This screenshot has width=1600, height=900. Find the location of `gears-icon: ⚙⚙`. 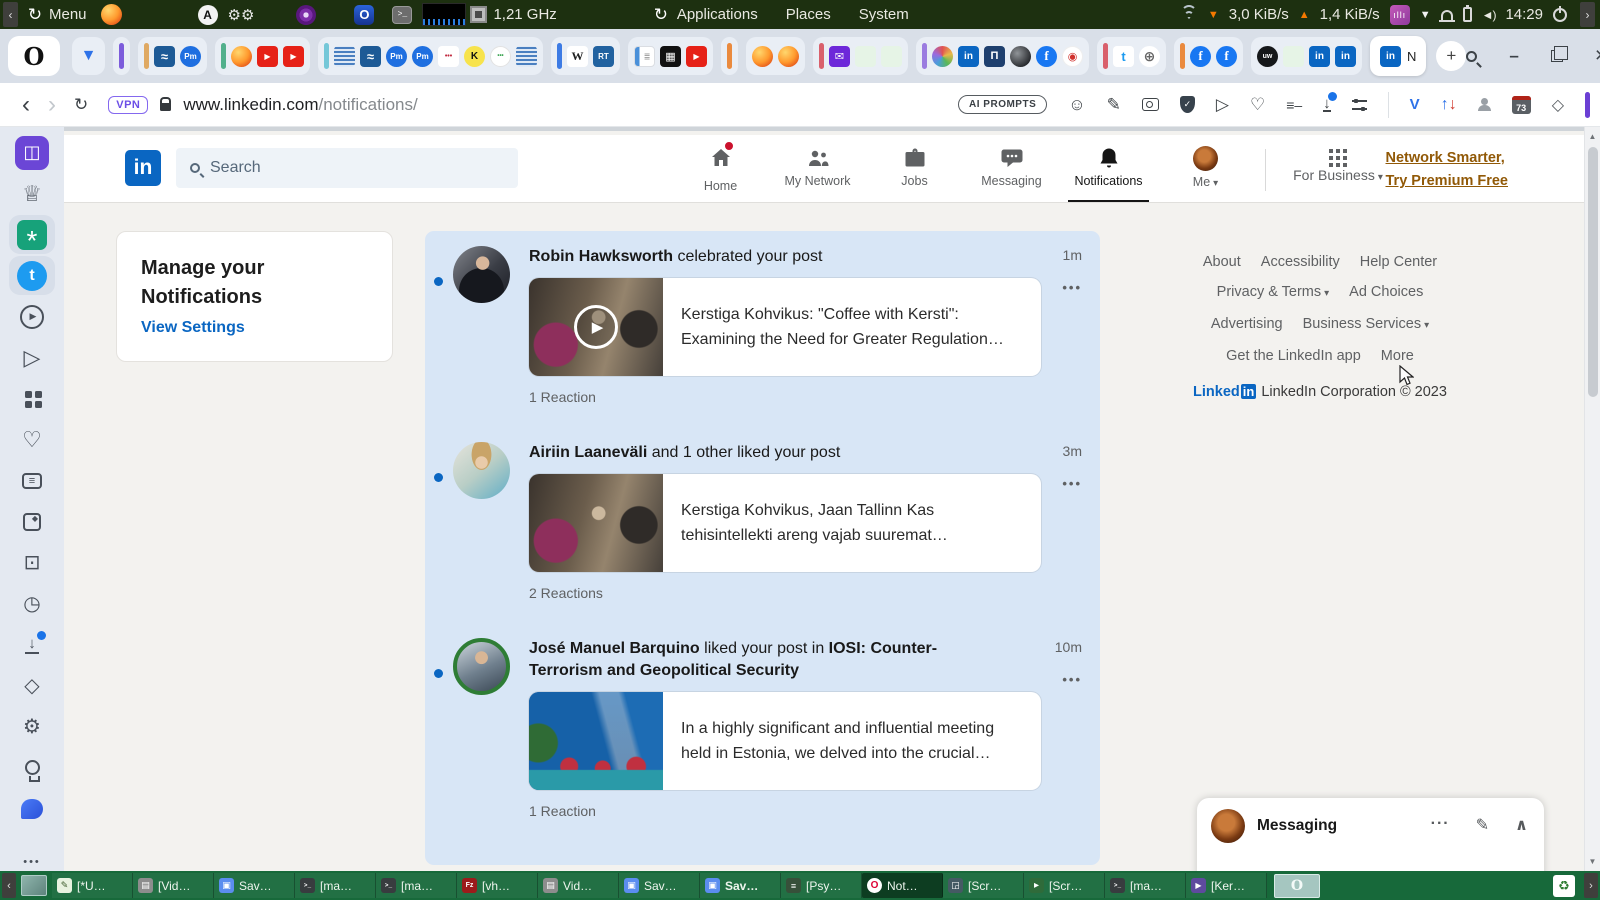

gears-icon: ⚙⚙ is located at coordinates (241, 15).